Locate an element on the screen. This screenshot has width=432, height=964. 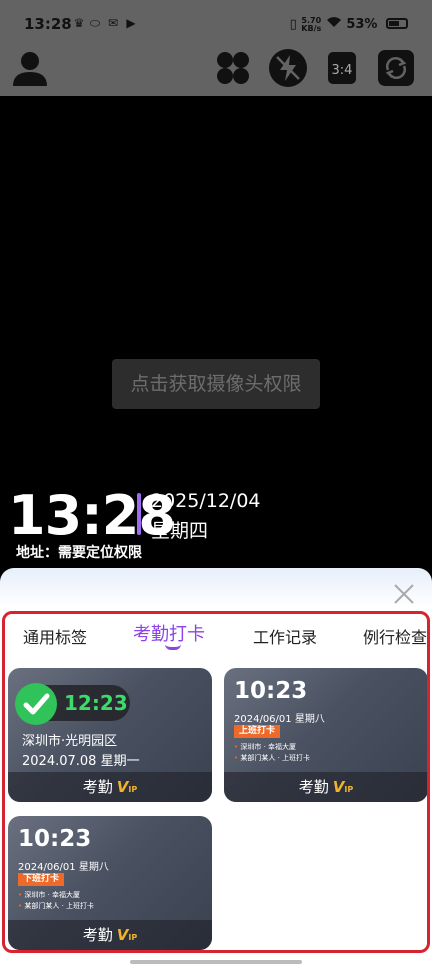
battery-percent: 53% is located at coordinates (362, 24).